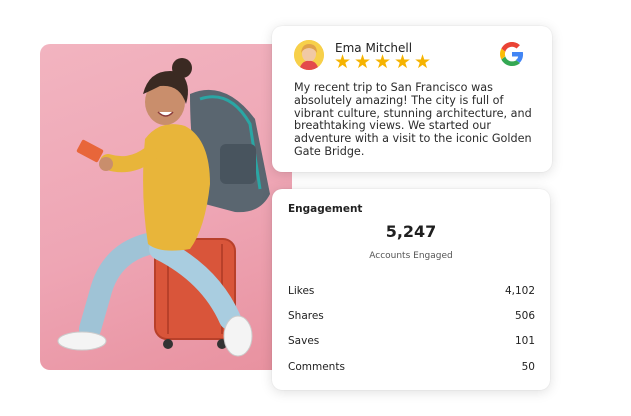  Describe the element at coordinates (512, 54) in the screenshot. I see `google-icon` at that location.